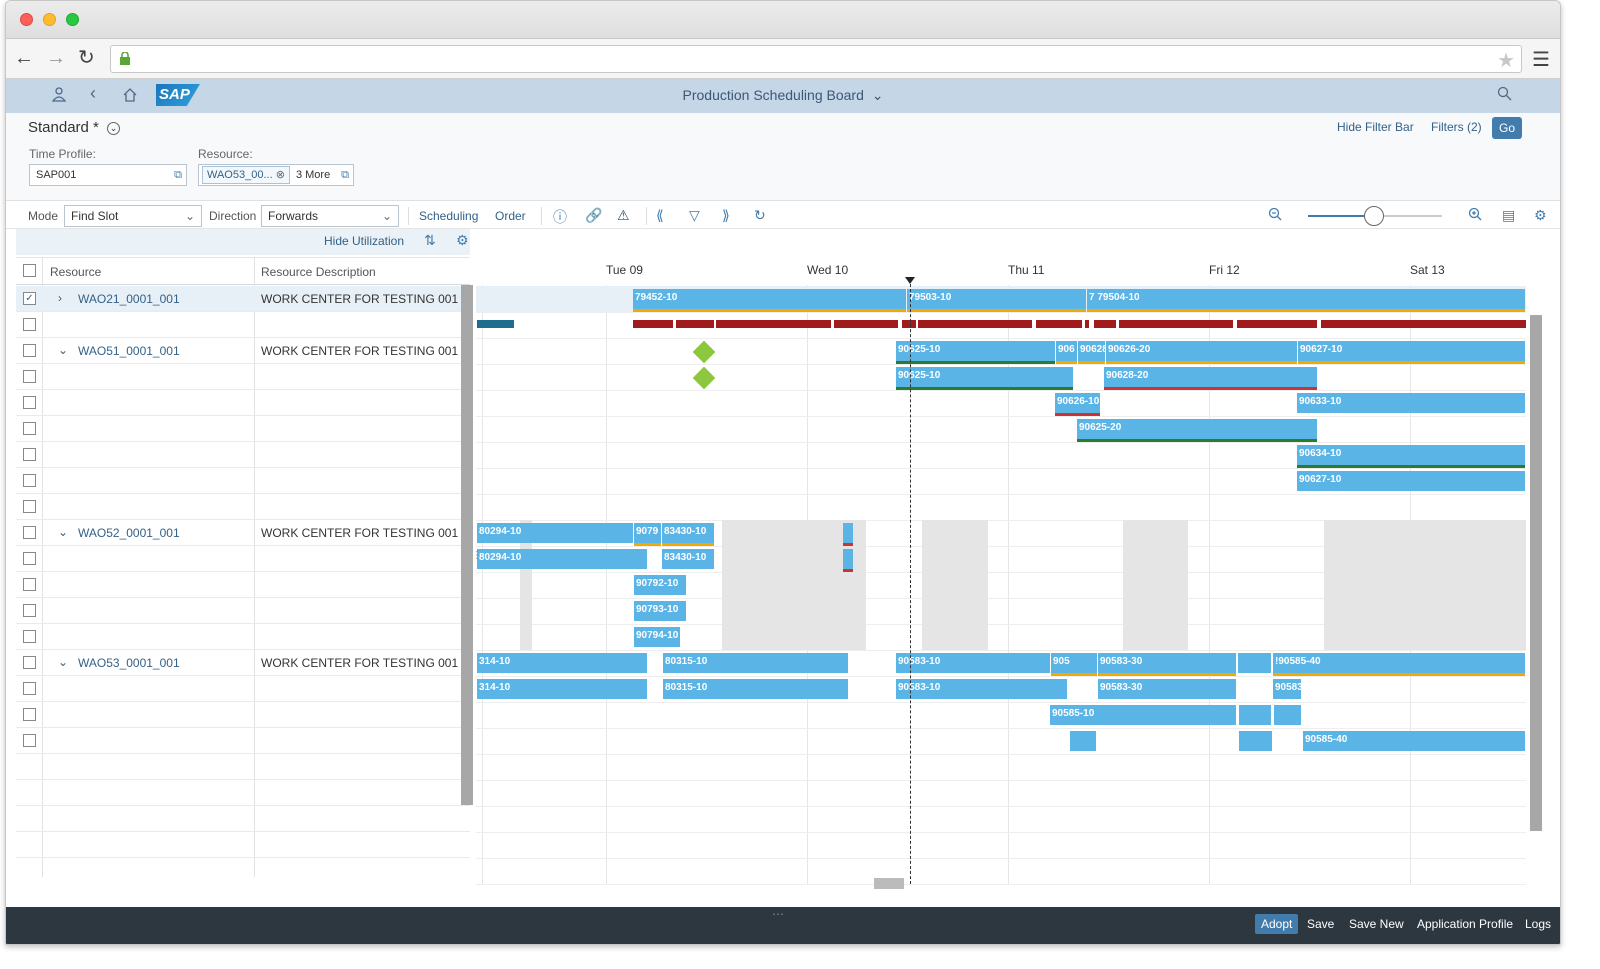  Describe the element at coordinates (688, 533) in the screenshot. I see `operation-bar: 83430-10` at that location.